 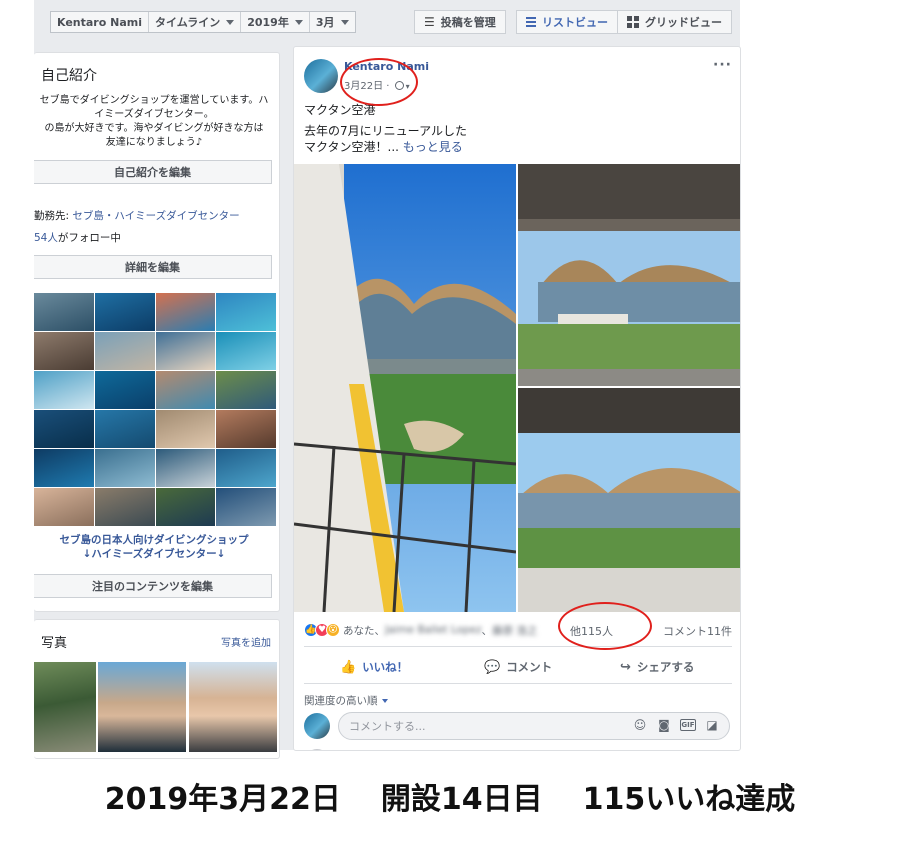 I want to click on work-prefix: 勤務先:, so click(x=53, y=216).